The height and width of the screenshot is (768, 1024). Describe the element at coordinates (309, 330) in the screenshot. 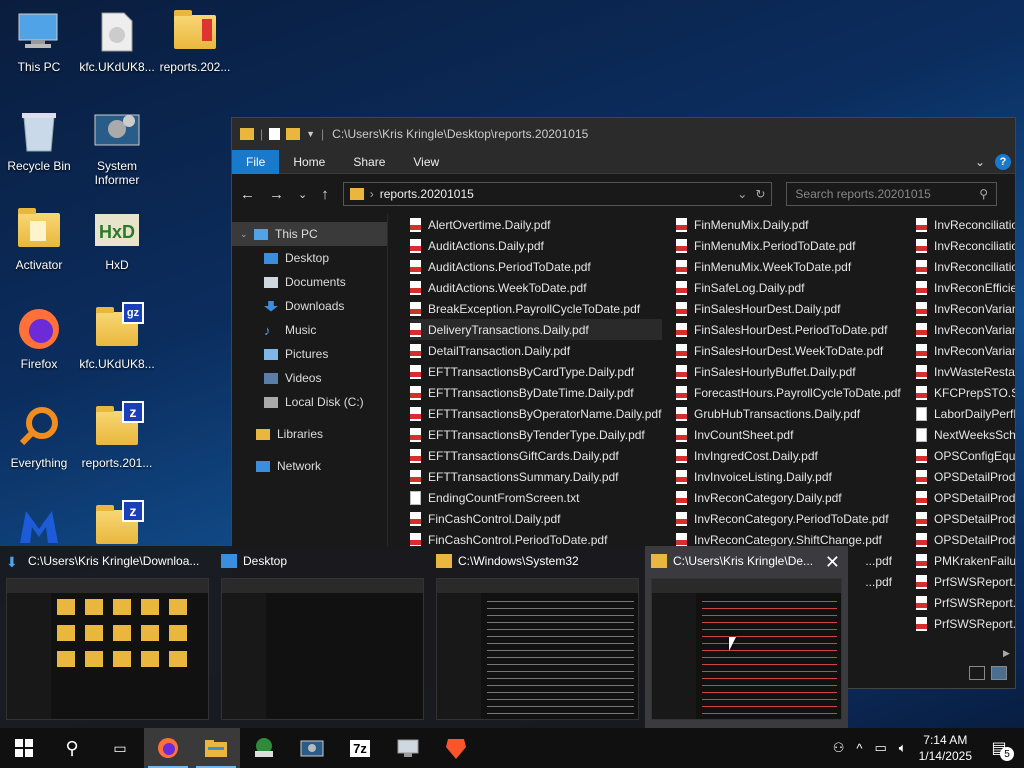

I see `nav-item-music: ♪ Music` at that location.